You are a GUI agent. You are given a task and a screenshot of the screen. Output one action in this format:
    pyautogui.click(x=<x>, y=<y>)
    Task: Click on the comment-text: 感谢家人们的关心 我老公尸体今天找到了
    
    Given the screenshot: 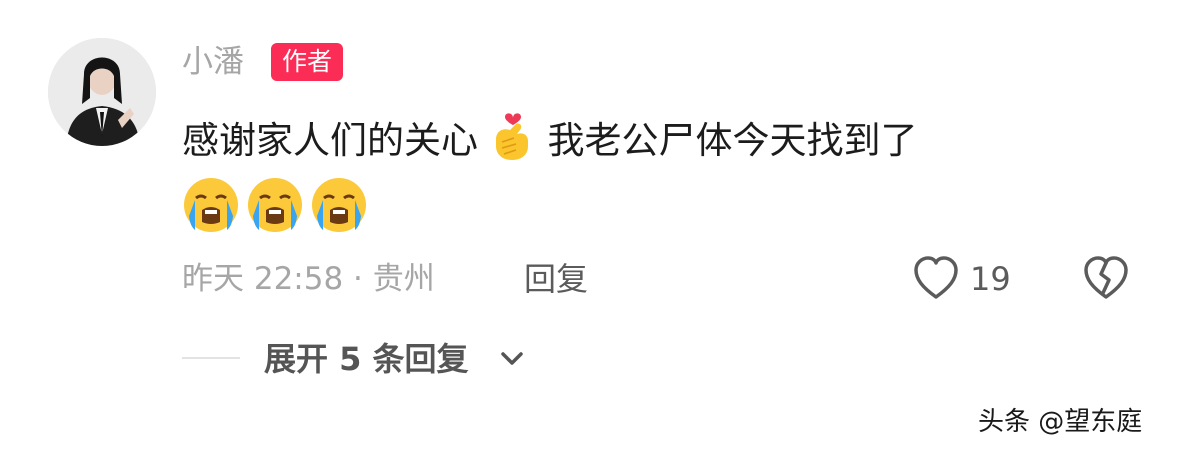 What is the action you would take?
    pyautogui.click(x=632, y=142)
    